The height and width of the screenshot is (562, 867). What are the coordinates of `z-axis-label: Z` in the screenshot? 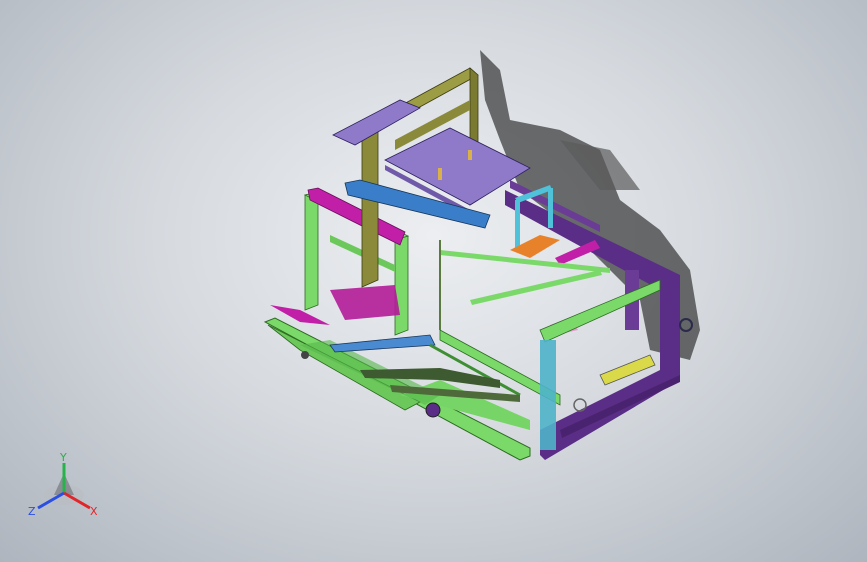 It's located at (32, 511).